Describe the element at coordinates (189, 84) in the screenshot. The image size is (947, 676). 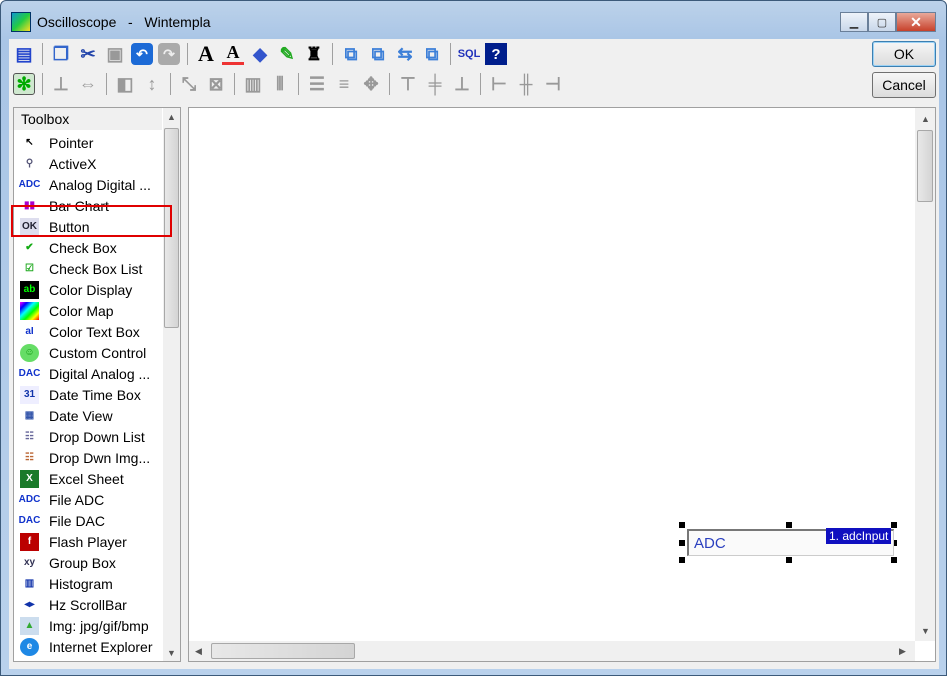
I see `shrink-icon: ⤡` at that location.